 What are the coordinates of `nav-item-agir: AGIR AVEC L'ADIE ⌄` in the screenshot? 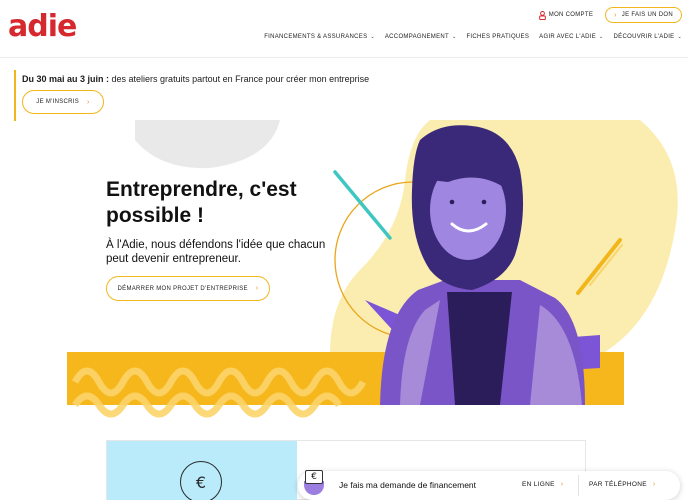 It's located at (571, 37).